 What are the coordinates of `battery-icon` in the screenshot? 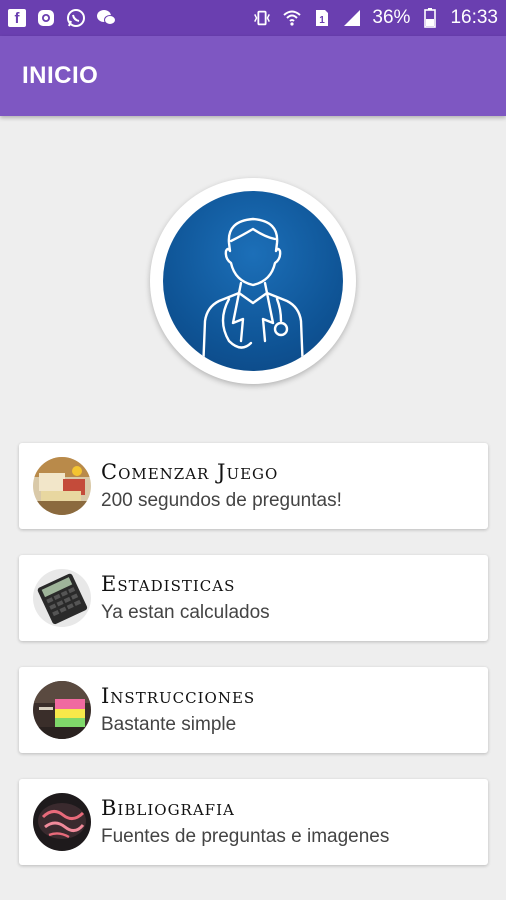 It's located at (430, 18).